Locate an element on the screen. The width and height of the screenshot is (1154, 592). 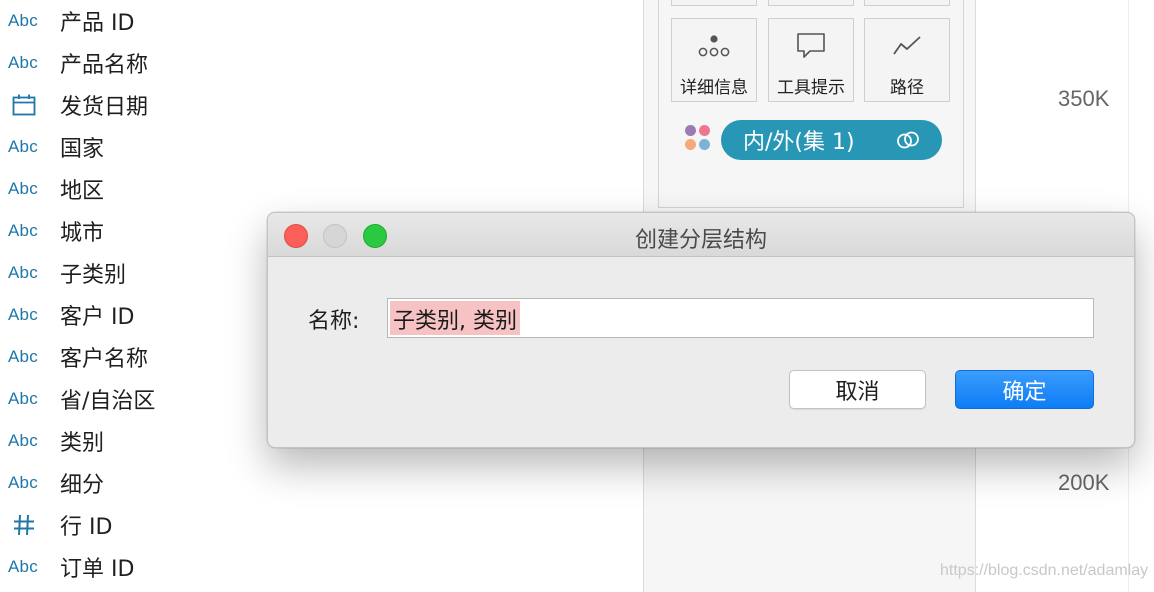
field-label: 城市 is located at coordinates (82, 233).